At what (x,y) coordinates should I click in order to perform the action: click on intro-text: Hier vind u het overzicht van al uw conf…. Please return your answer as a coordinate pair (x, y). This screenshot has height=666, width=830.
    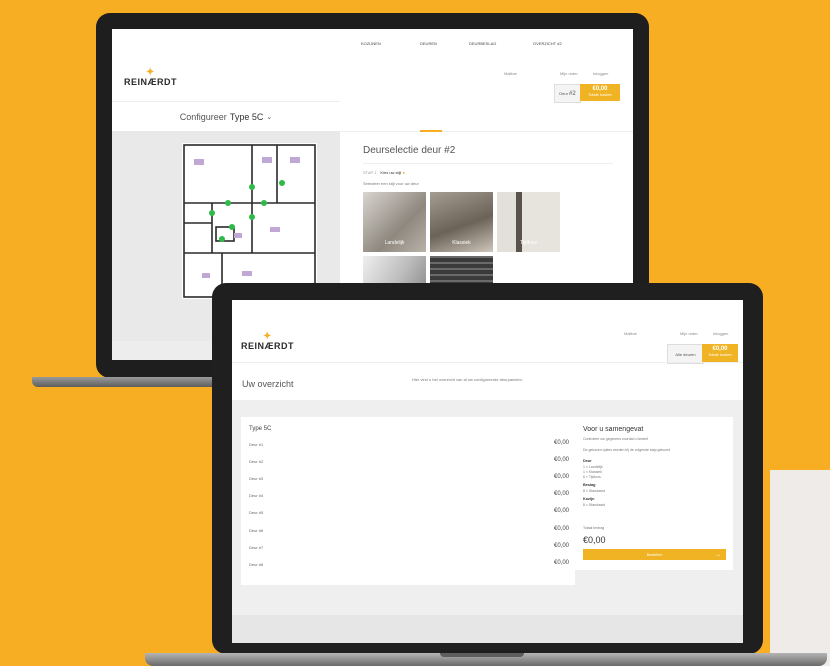
    Looking at the image, I should click on (467, 379).